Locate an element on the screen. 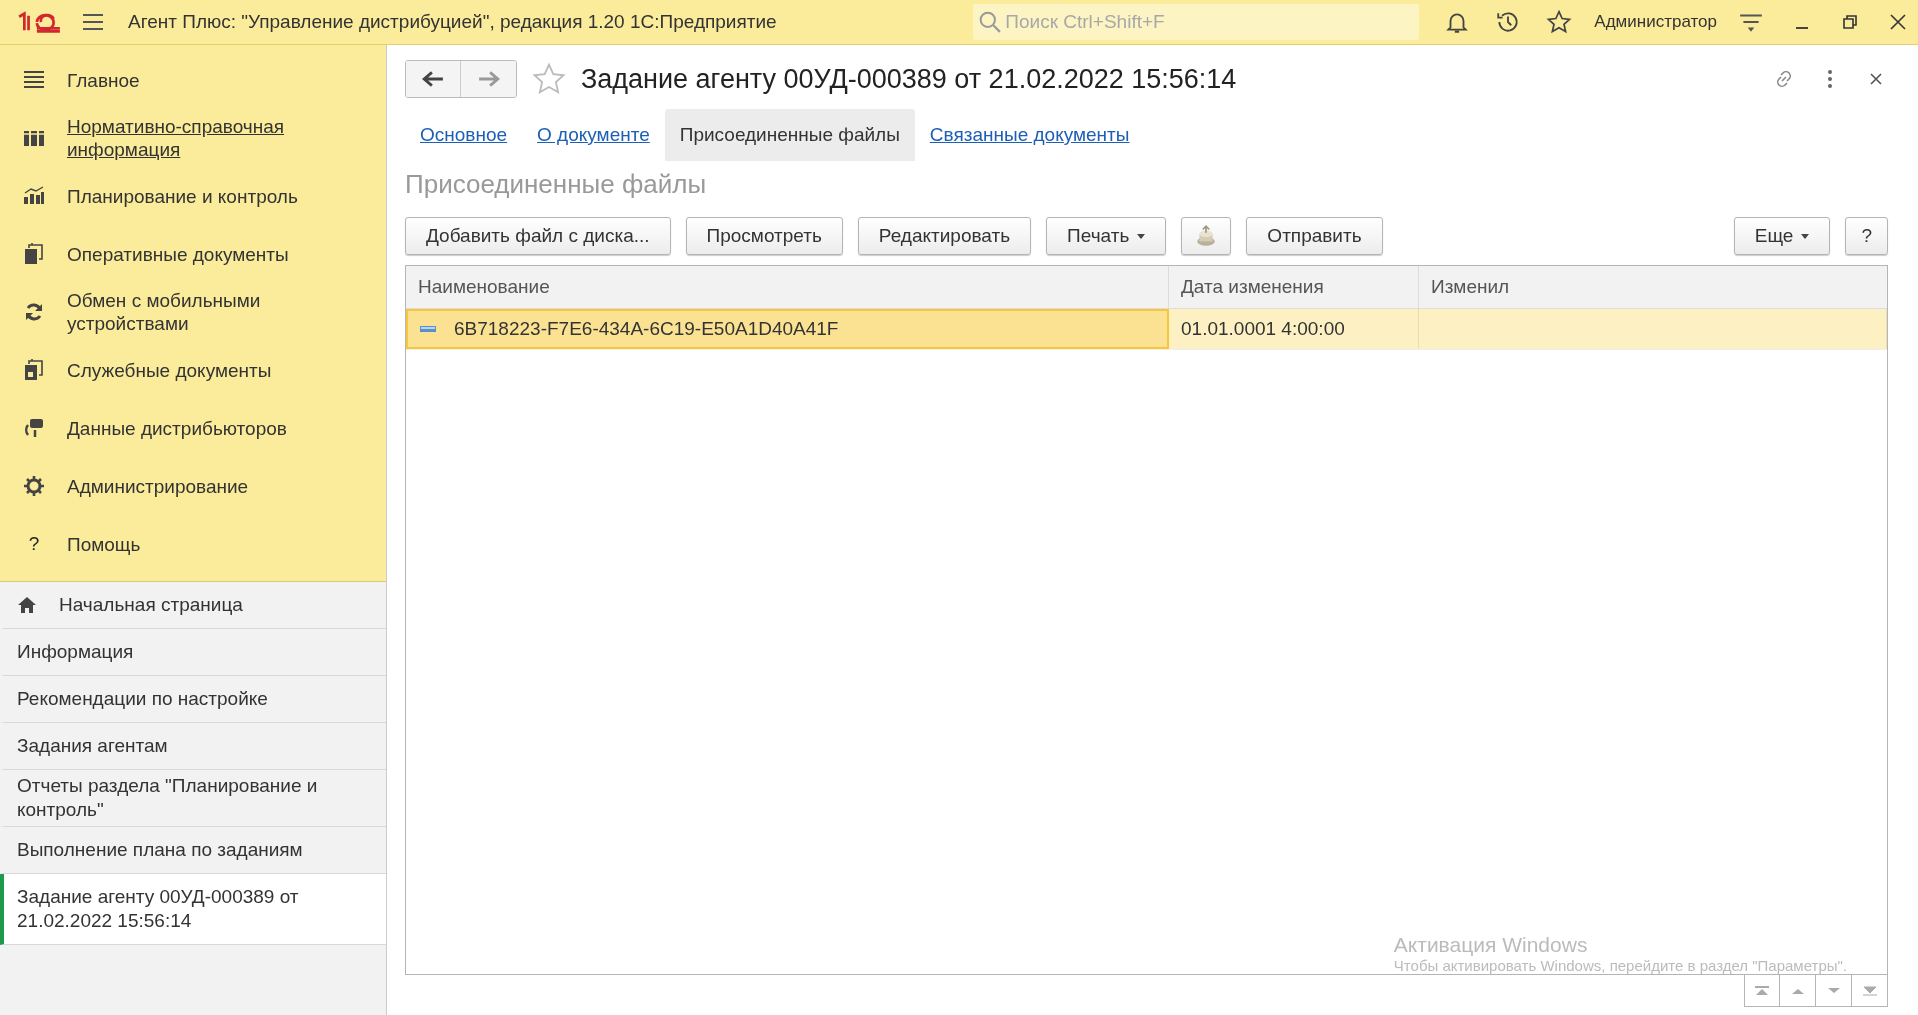 This screenshot has height=1015, width=1918. table-cell: 6B718223-F7E6-434A-6C19-E50A1D40A41F is located at coordinates (646, 329).